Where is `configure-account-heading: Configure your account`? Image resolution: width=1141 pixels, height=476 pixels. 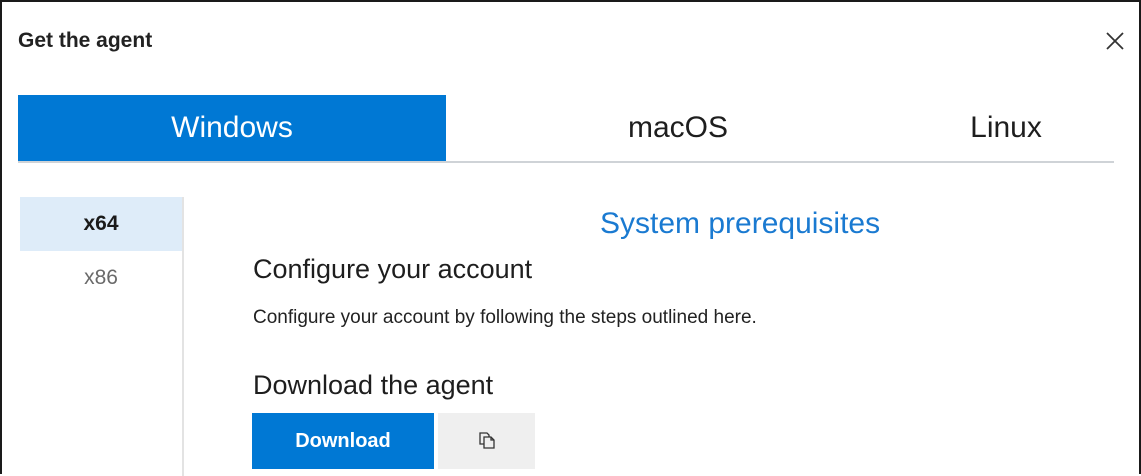
configure-account-heading: Configure your account is located at coordinates (393, 269).